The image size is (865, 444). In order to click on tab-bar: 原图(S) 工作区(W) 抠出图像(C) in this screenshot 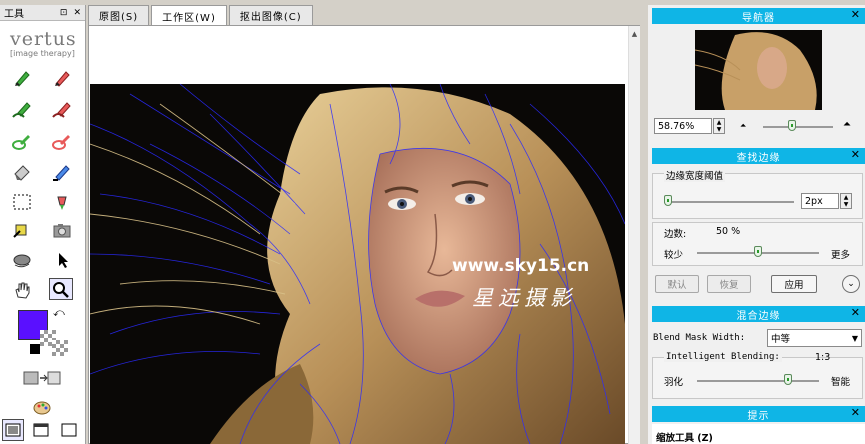, I will do `click(201, 15)`.